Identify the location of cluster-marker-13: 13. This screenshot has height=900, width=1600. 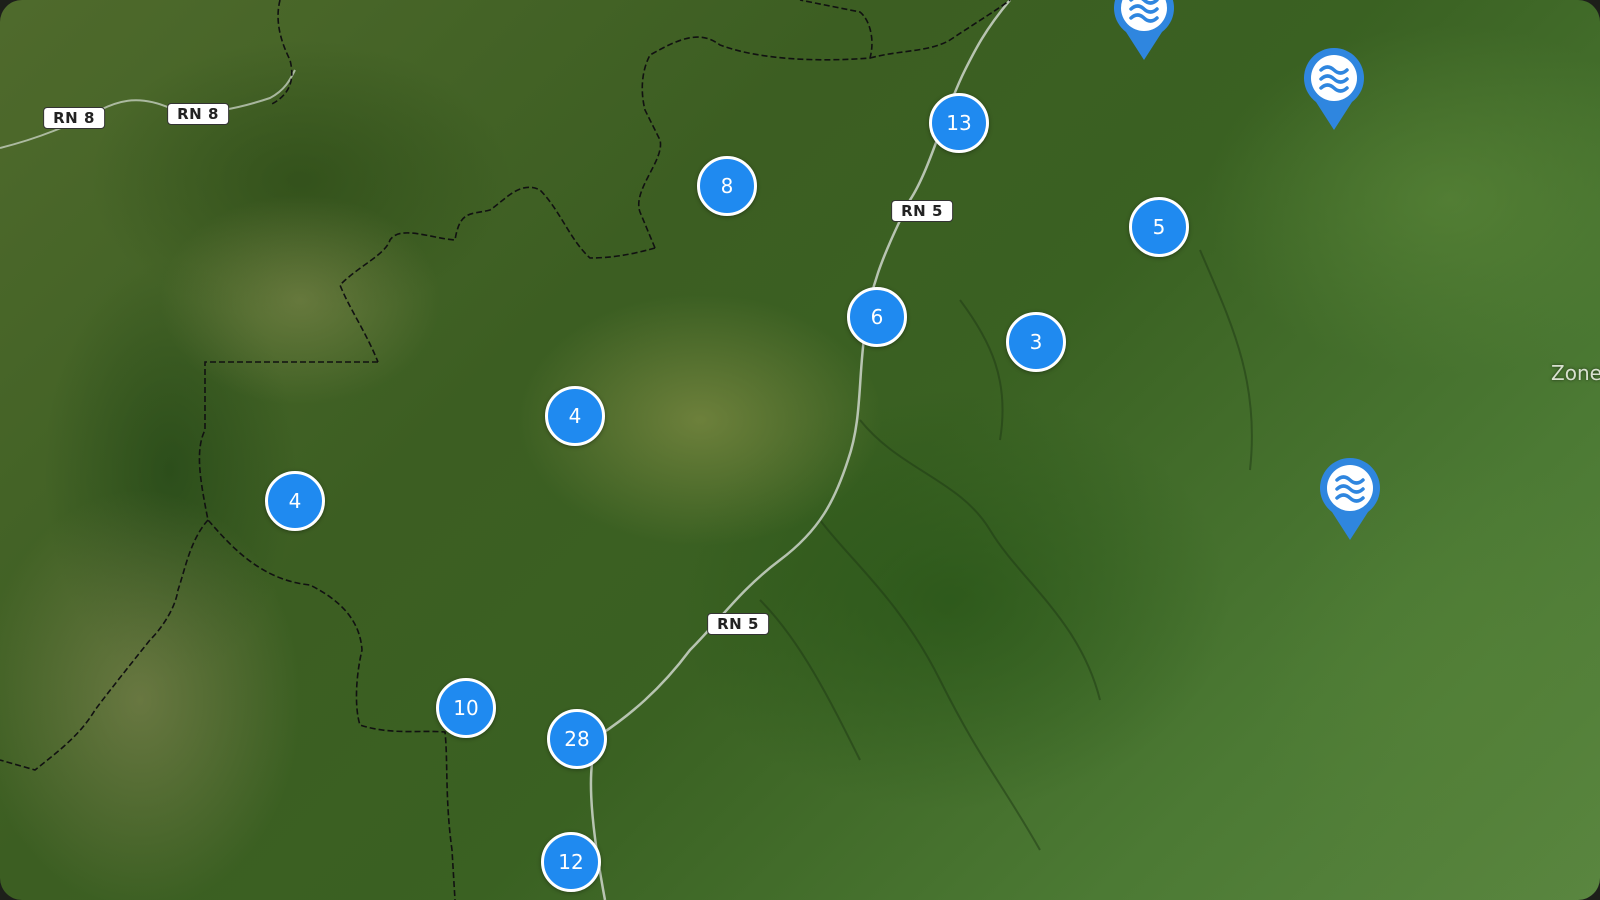
(959, 123).